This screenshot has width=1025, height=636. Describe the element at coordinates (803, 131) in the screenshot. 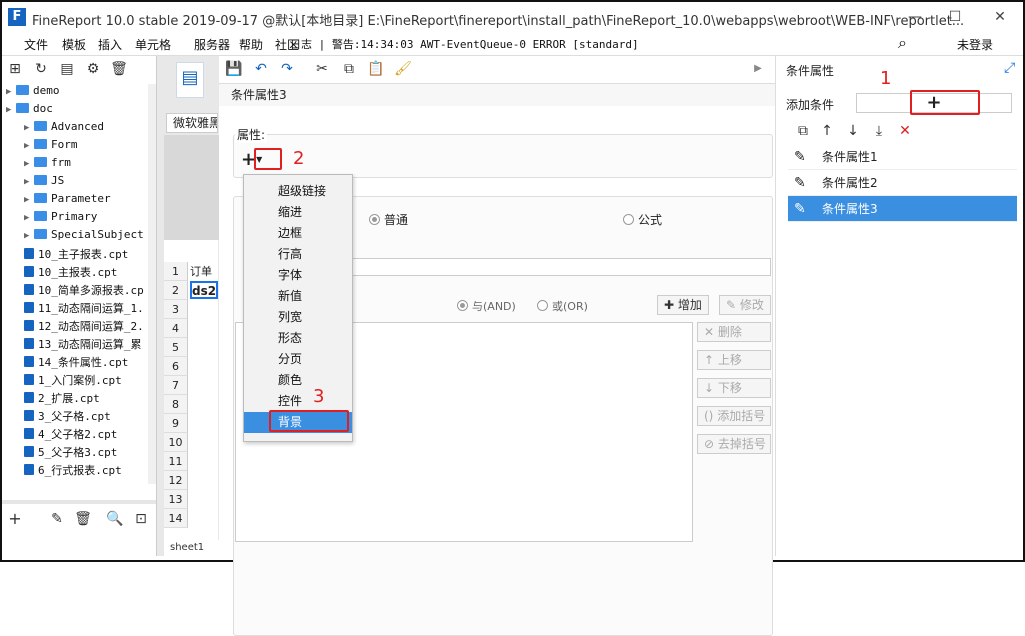

I see `copy-condition-icon: ⧉` at that location.